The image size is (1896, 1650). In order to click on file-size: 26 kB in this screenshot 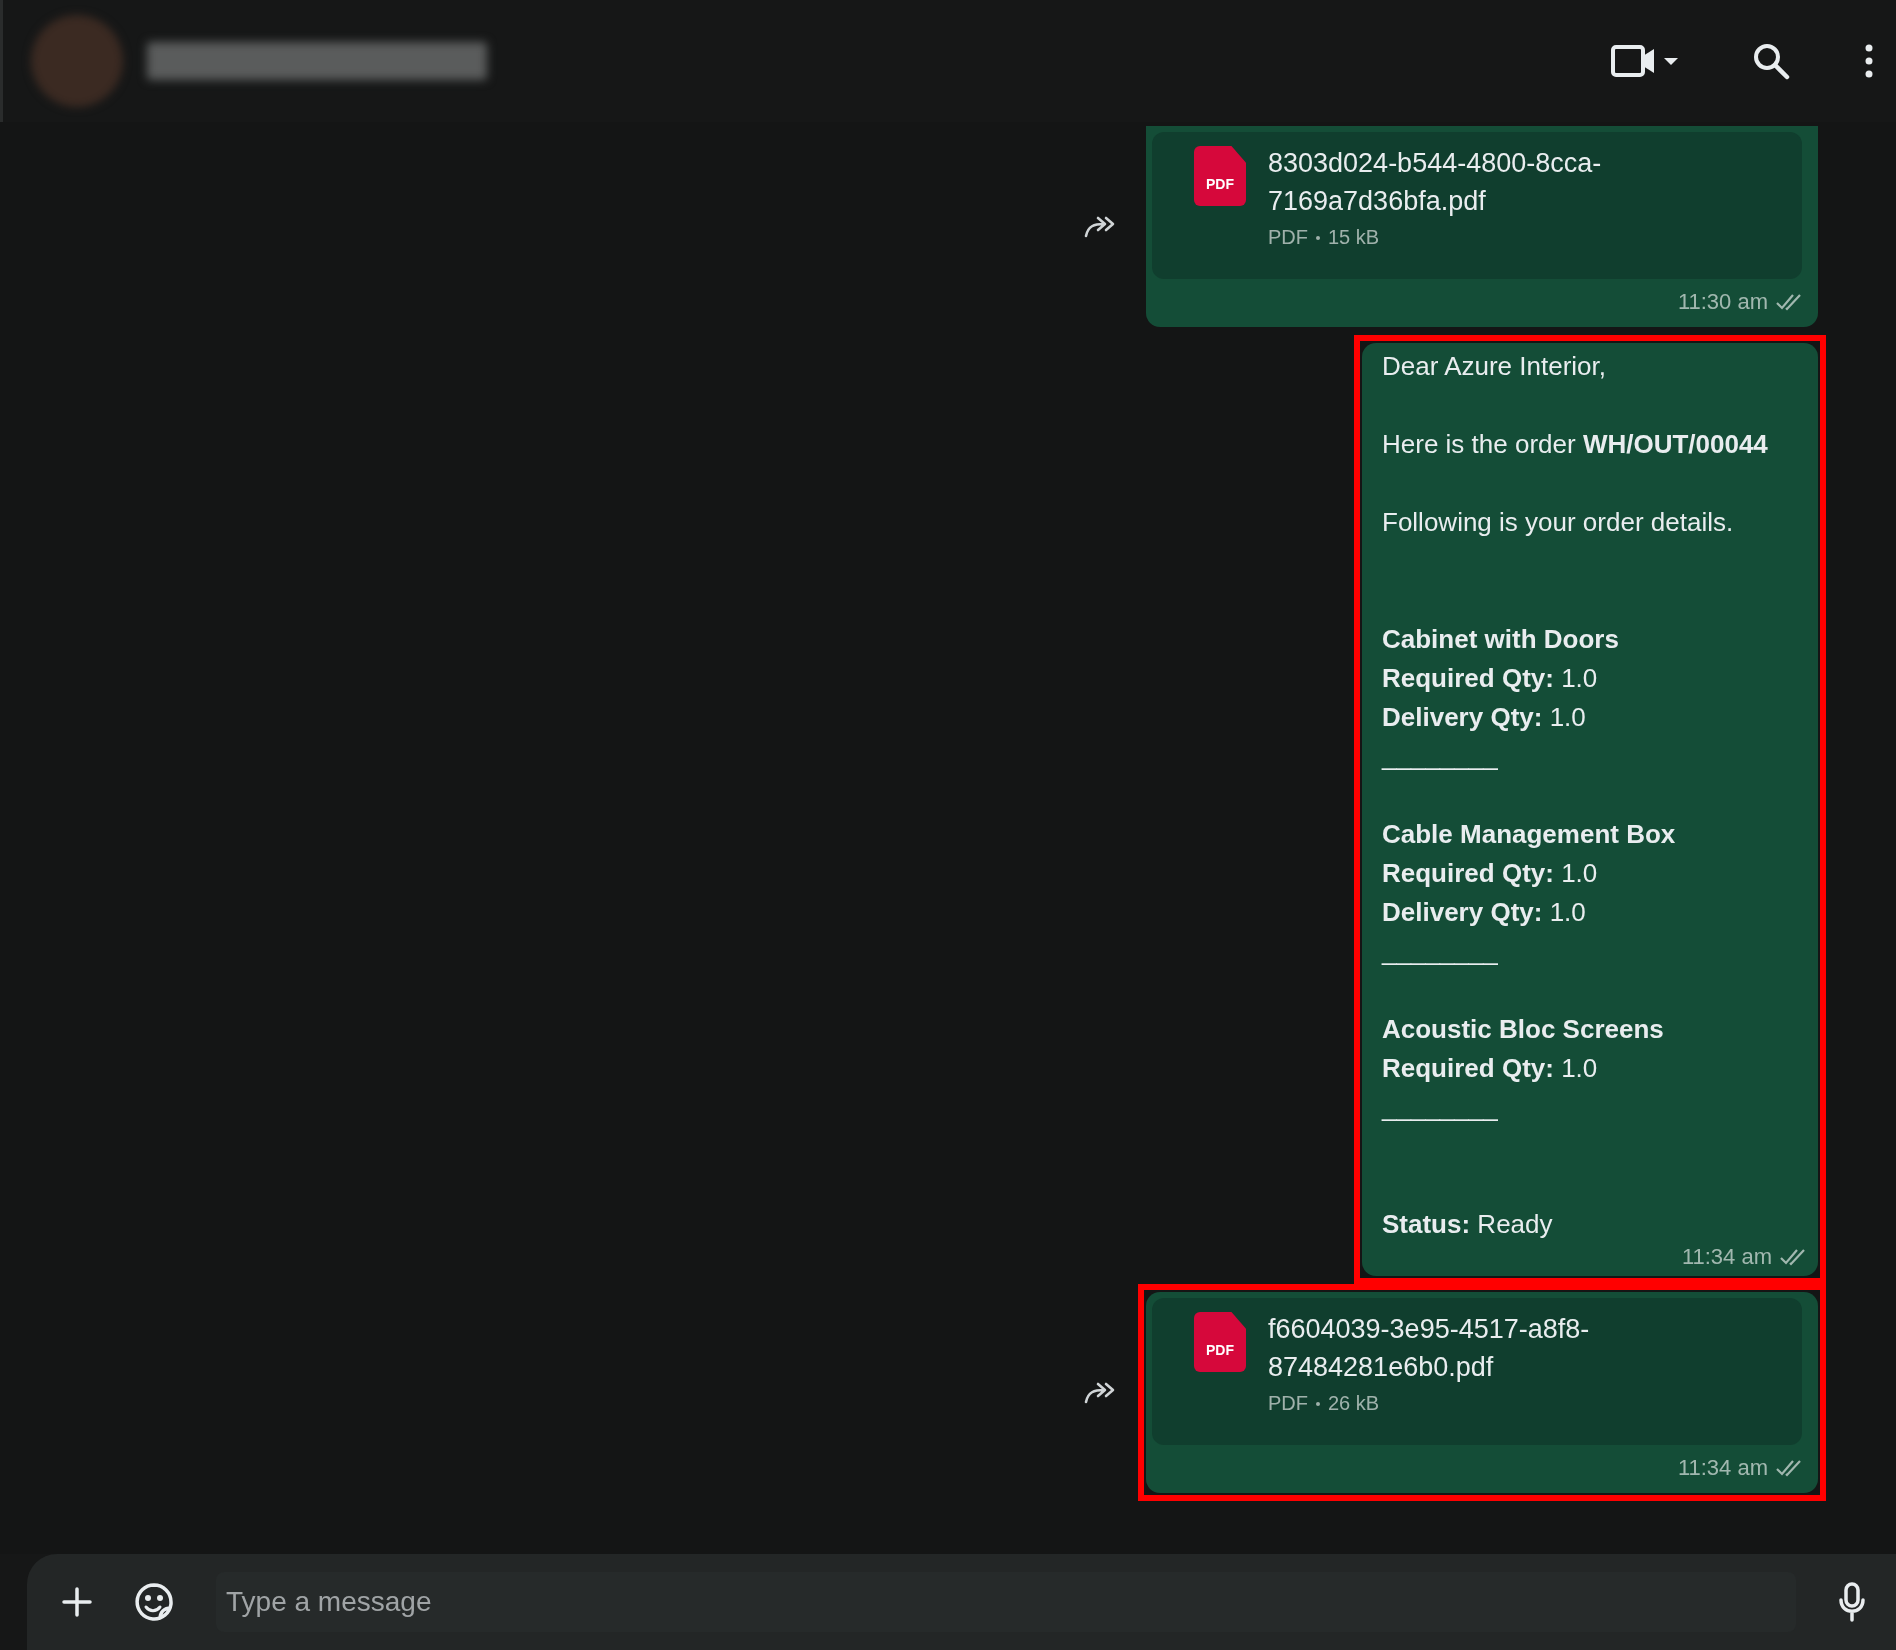, I will do `click(1354, 1403)`.